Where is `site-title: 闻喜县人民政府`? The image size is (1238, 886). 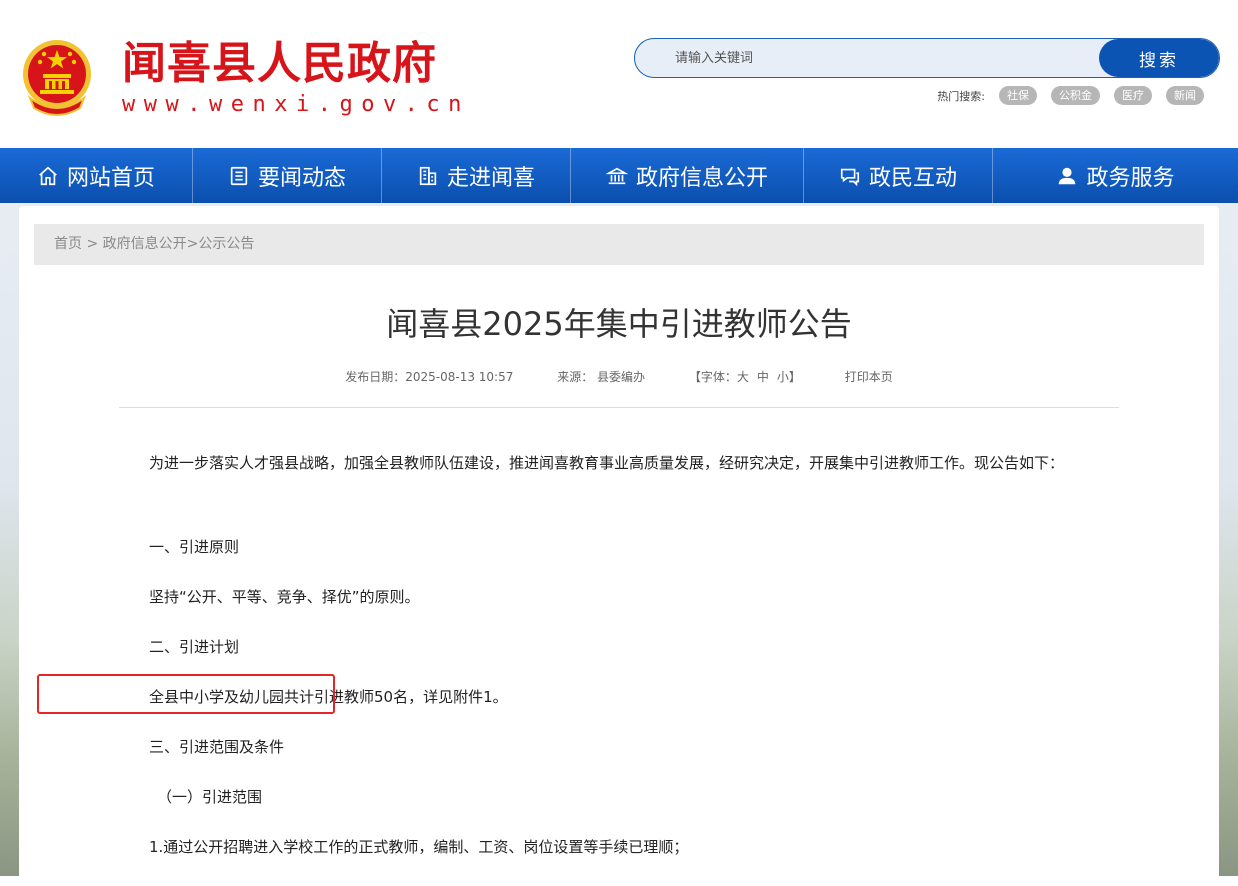 site-title: 闻喜县人民政府 is located at coordinates (279, 64).